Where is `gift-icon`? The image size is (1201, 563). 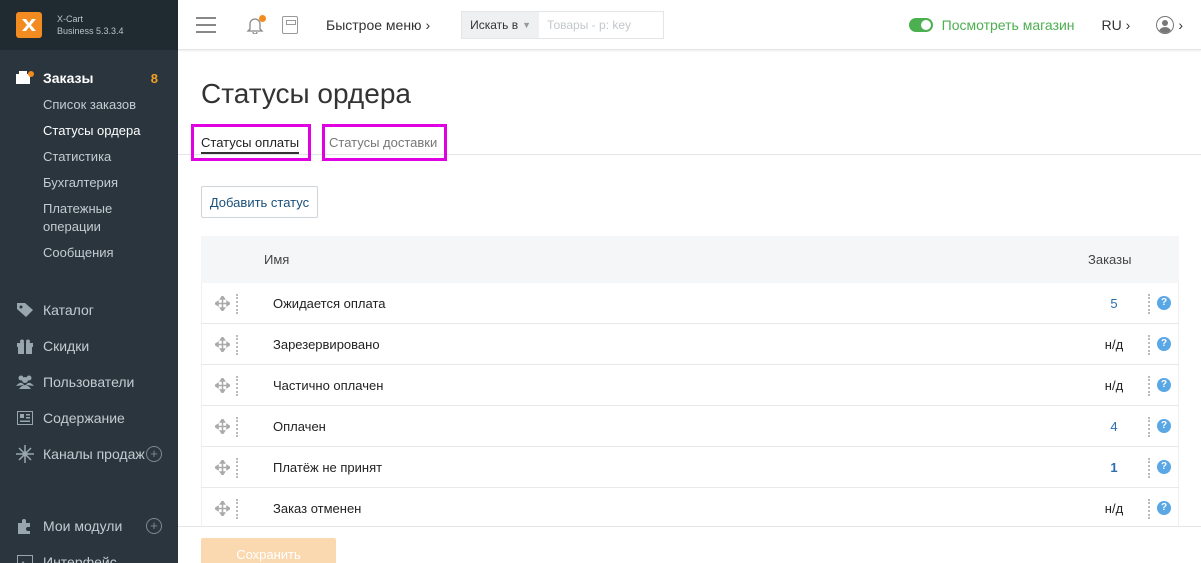
gift-icon is located at coordinates (25, 346).